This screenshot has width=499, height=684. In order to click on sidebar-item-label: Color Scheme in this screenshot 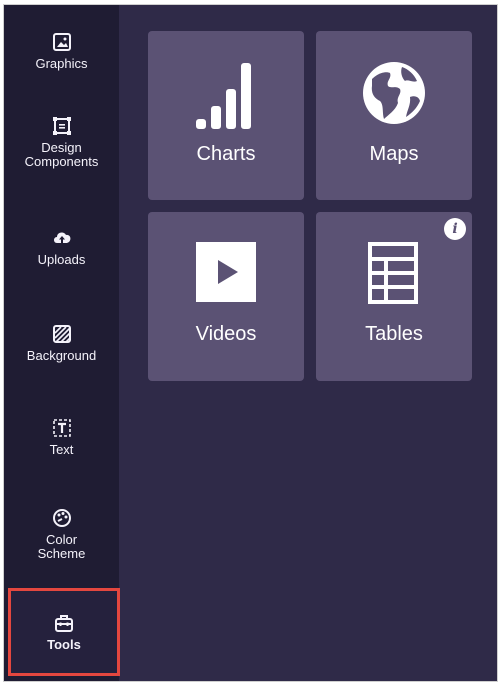, I will do `click(61, 546)`.